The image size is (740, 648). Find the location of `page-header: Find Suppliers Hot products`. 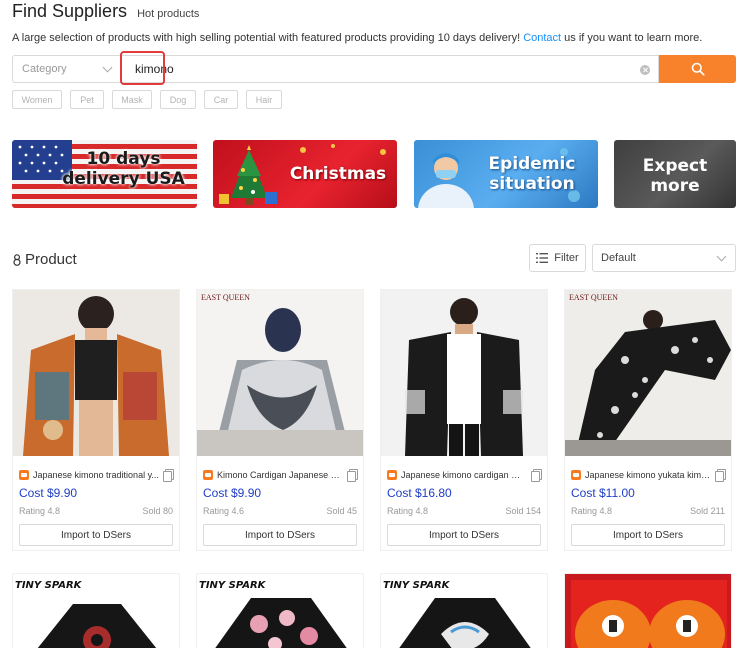

page-header: Find Suppliers Hot products is located at coordinates (105, 11).